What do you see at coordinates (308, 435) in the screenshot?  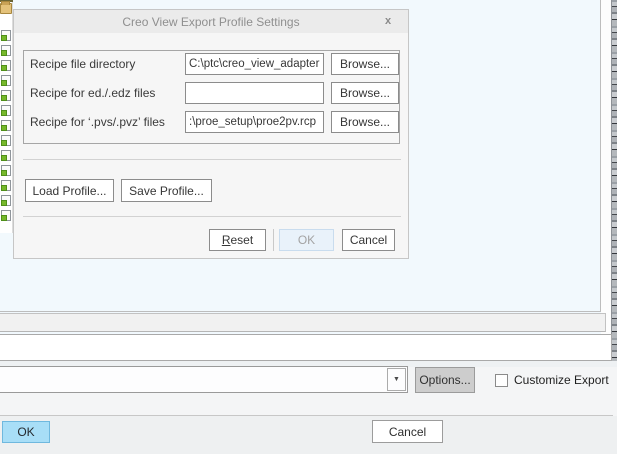 I see `window-footer` at bounding box center [308, 435].